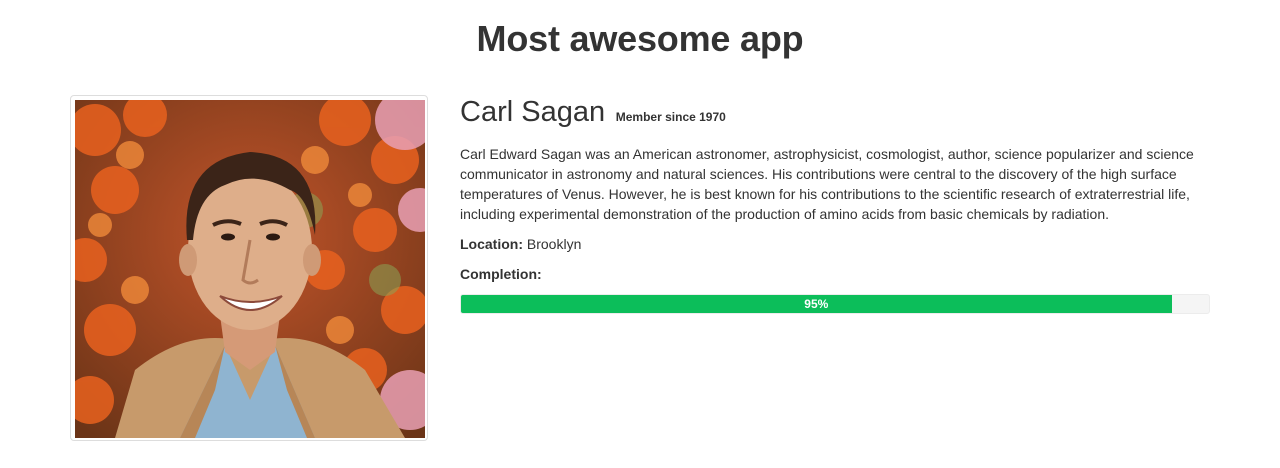  What do you see at coordinates (670, 117) in the screenshot?
I see `member-since: Member since 1970` at bounding box center [670, 117].